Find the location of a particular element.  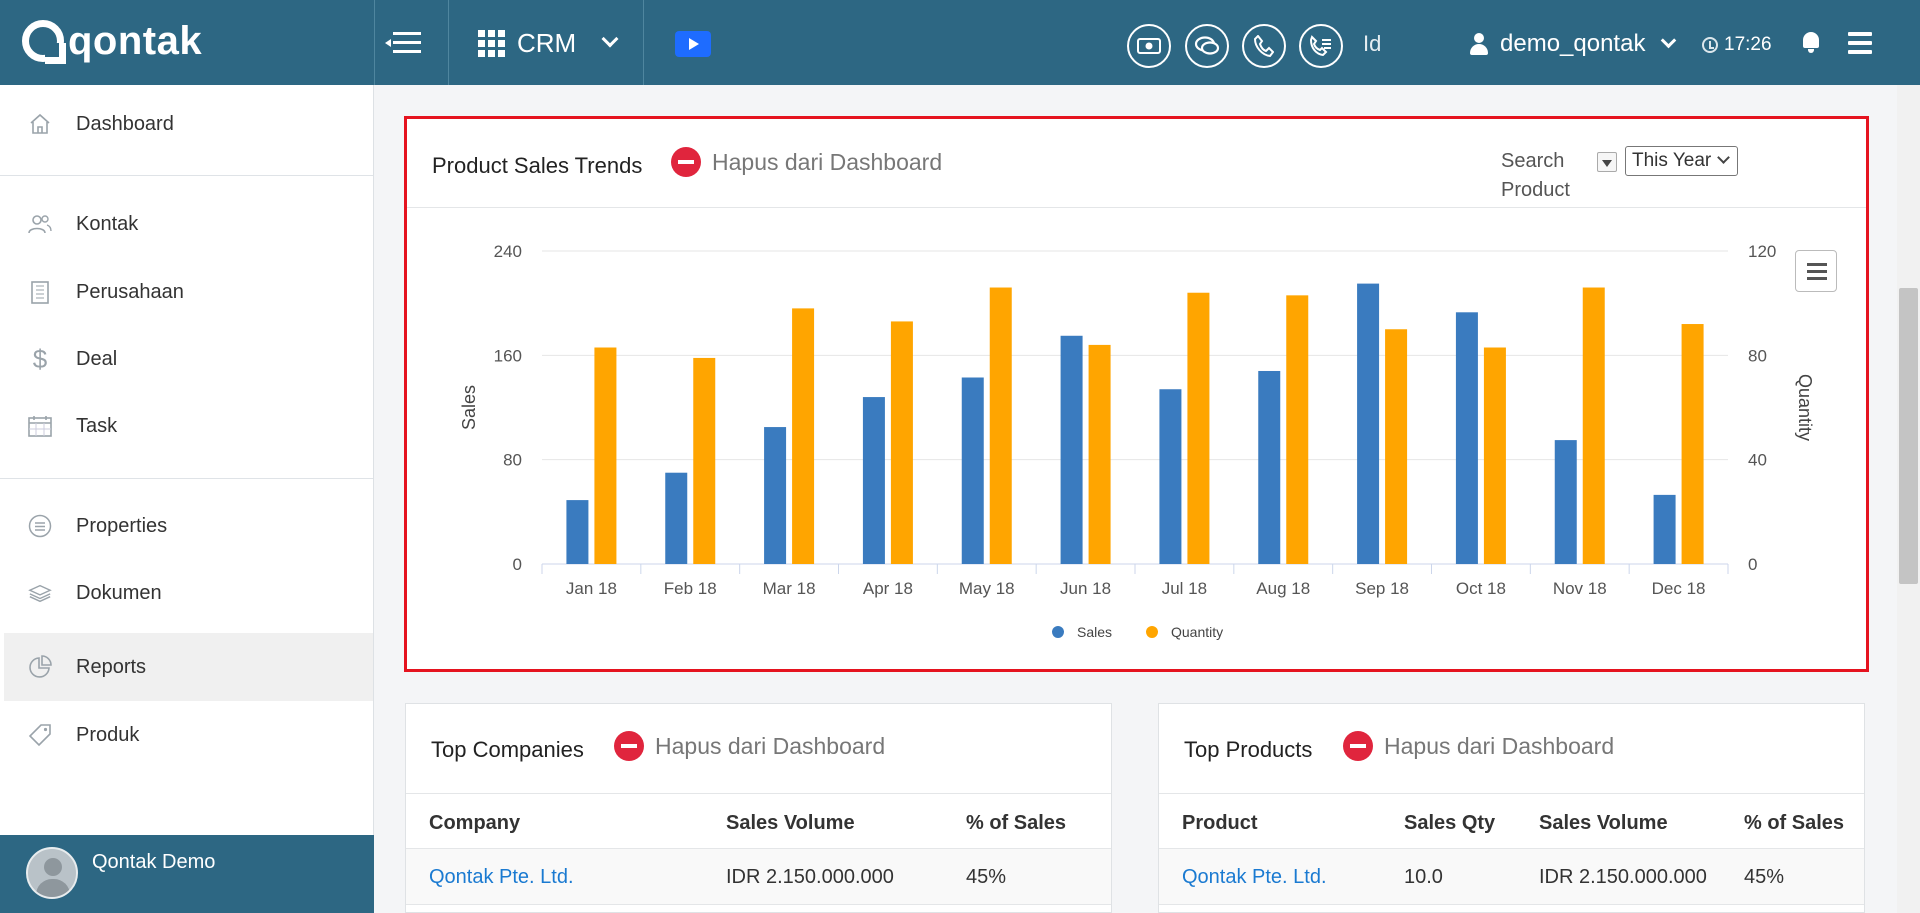

call-log-button is located at coordinates (1321, 46).